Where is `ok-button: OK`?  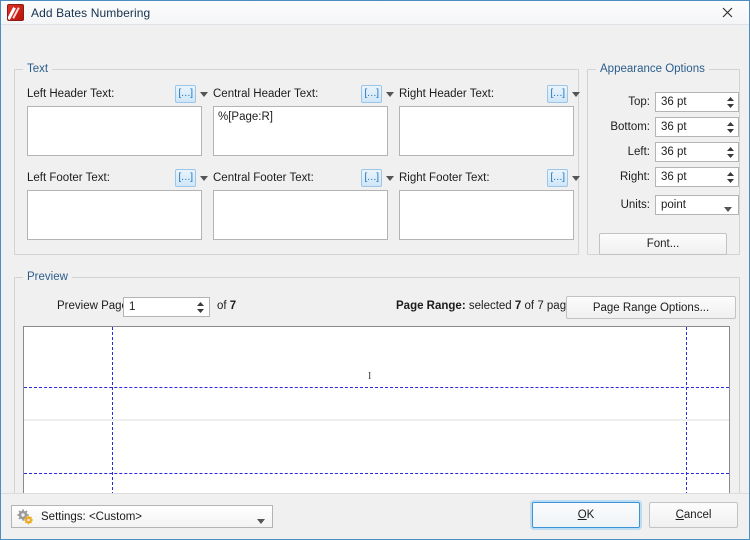 ok-button: OK is located at coordinates (586, 515).